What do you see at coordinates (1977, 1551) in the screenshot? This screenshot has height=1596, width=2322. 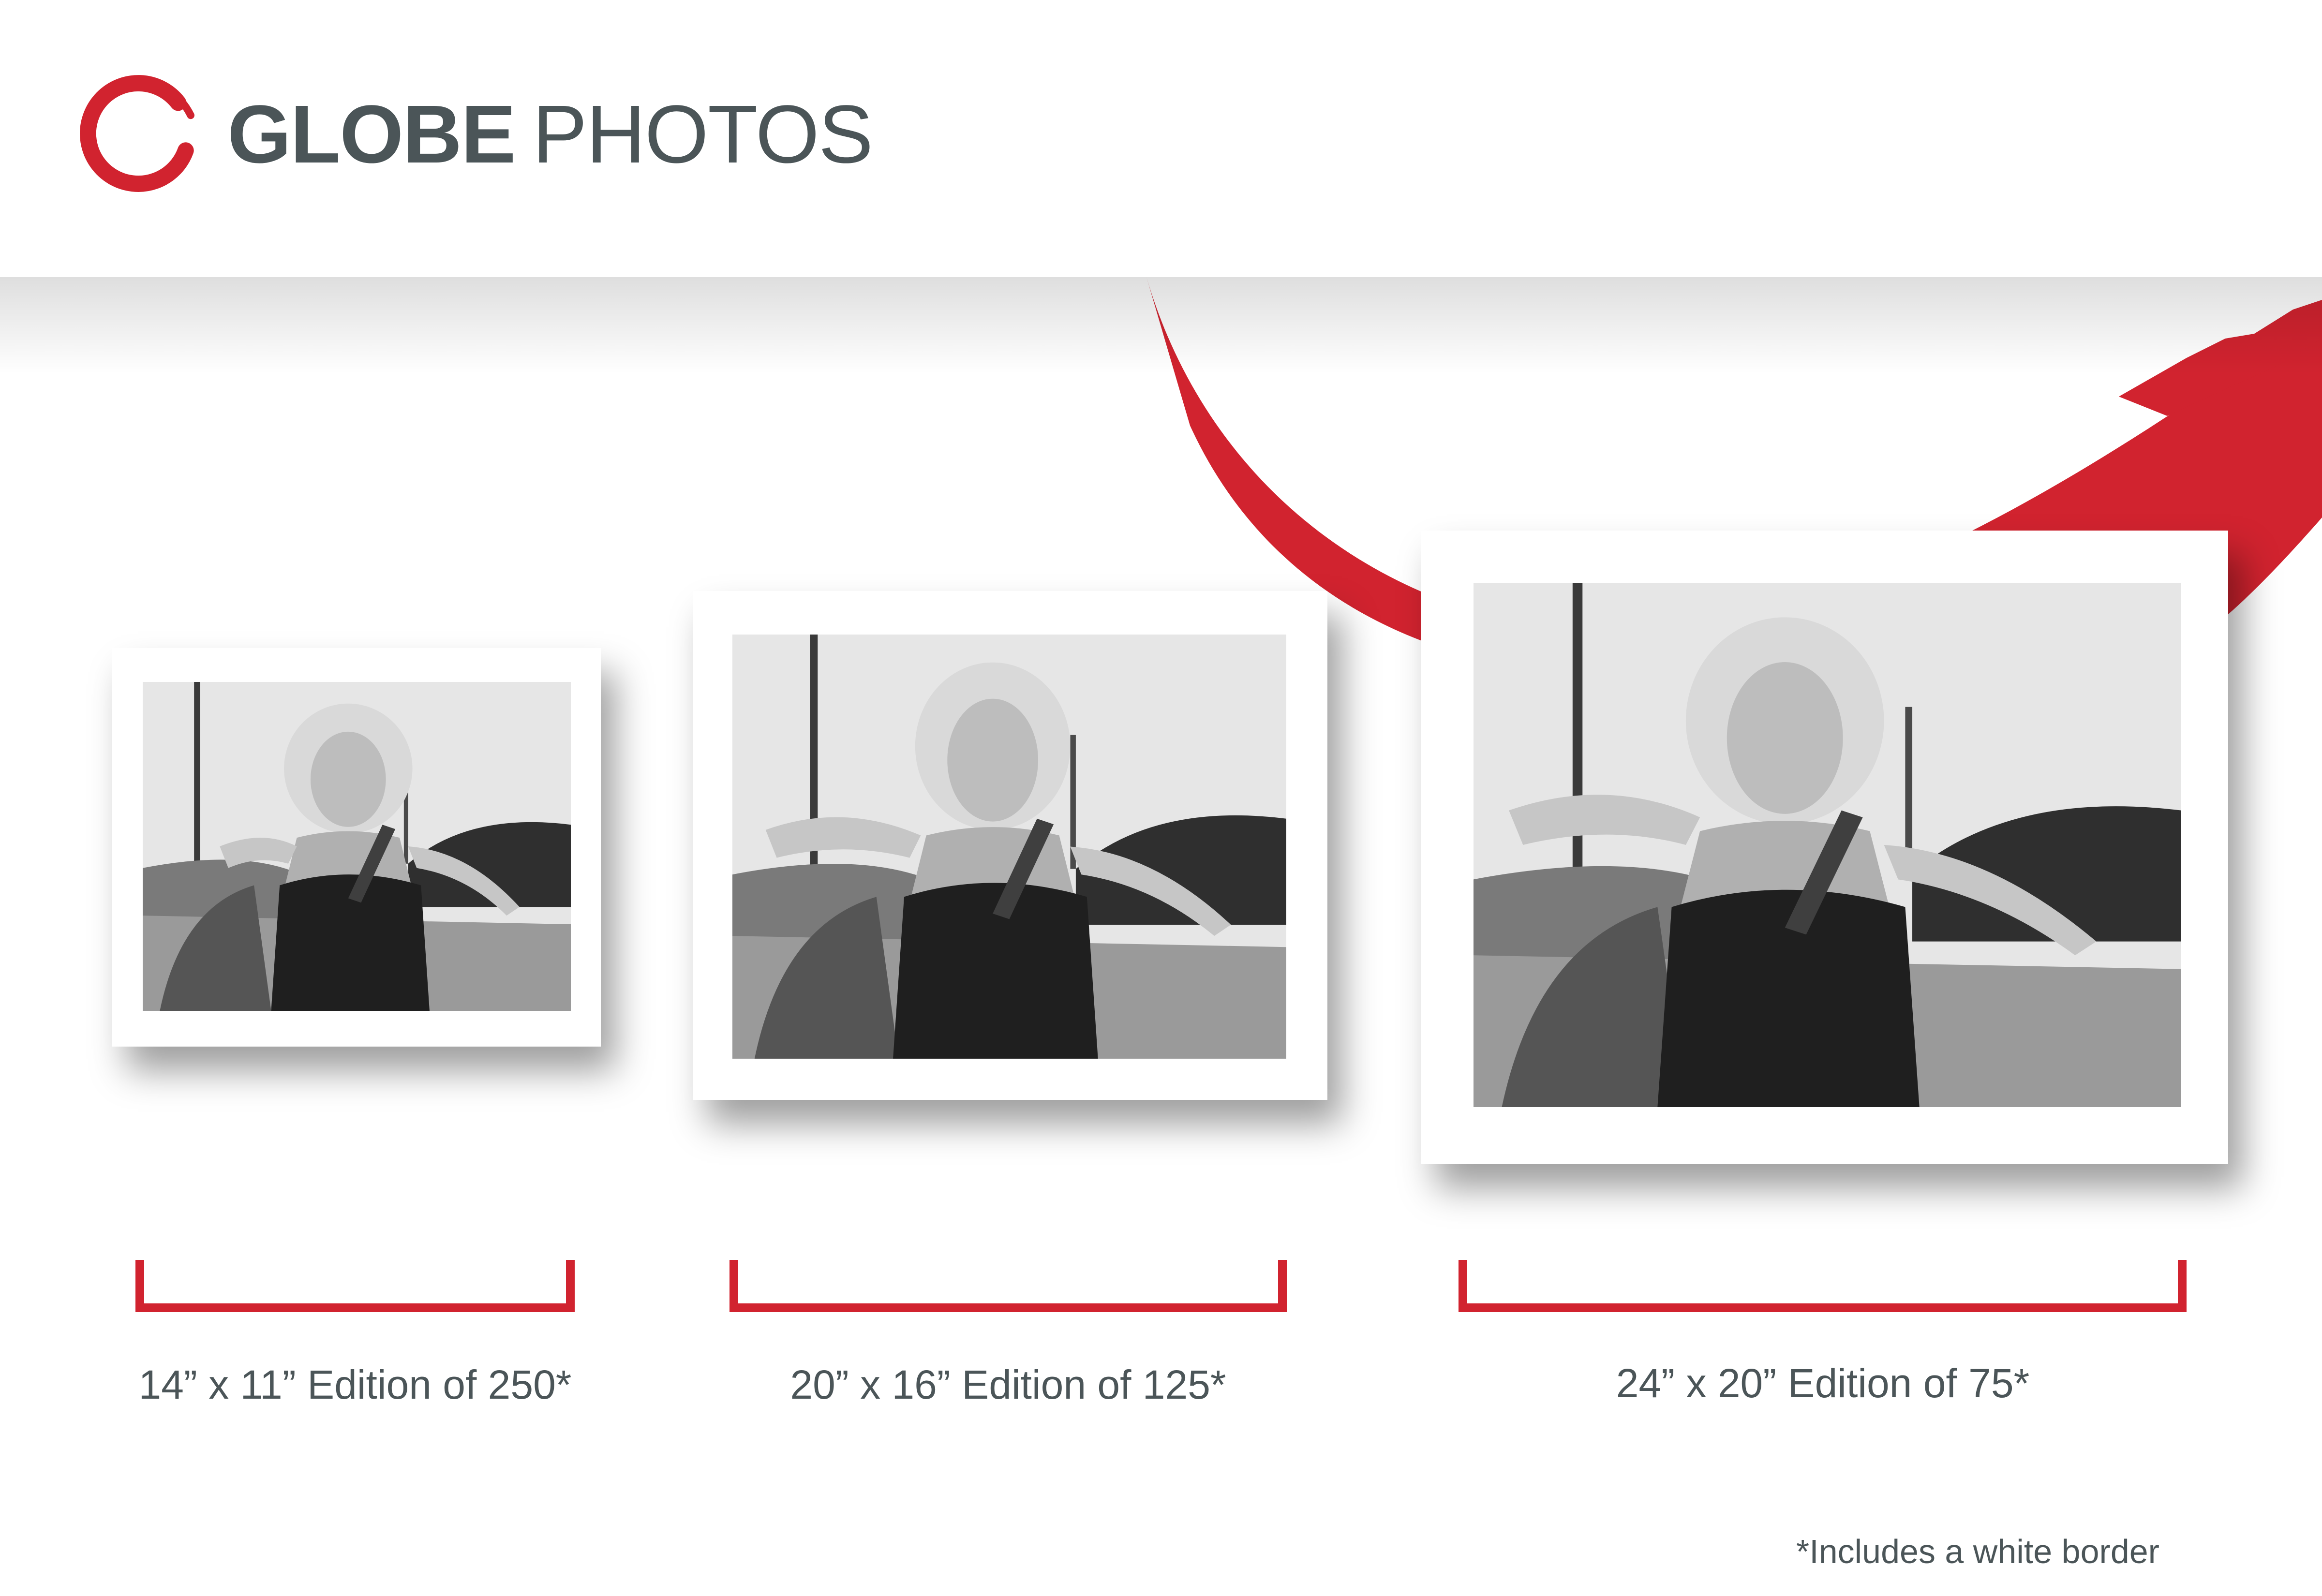 I see `footnote: *Includes a white border` at bounding box center [1977, 1551].